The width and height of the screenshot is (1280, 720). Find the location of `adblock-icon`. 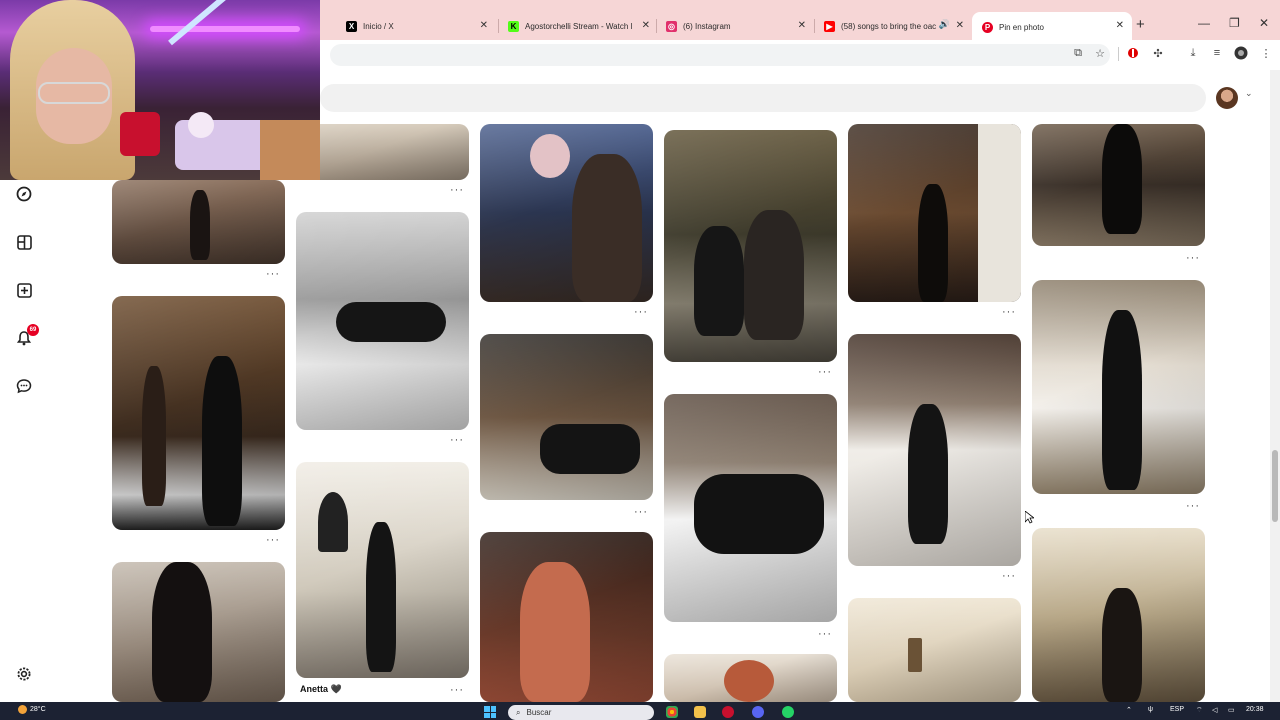

adblock-icon is located at coordinates (1133, 53).